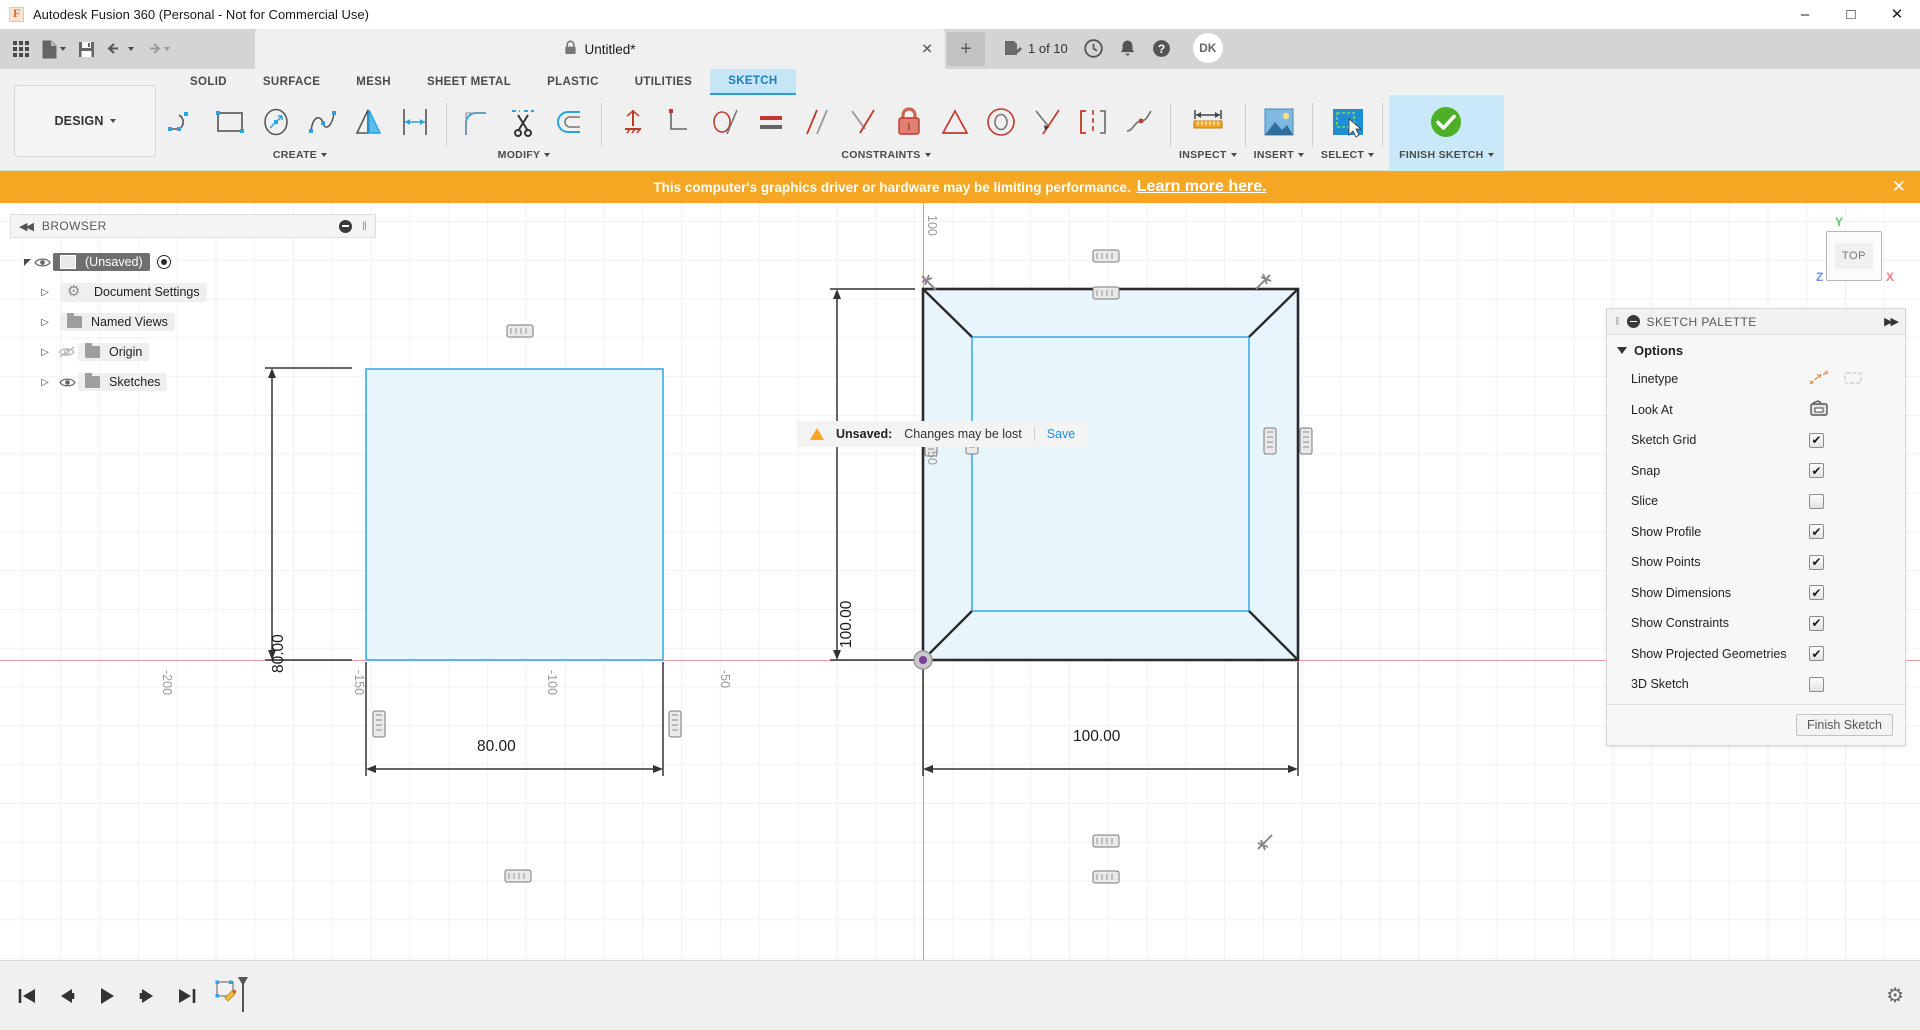 The width and height of the screenshot is (1920, 1030). What do you see at coordinates (633, 122) in the screenshot?
I see `horizontal-vertical-icon` at bounding box center [633, 122].